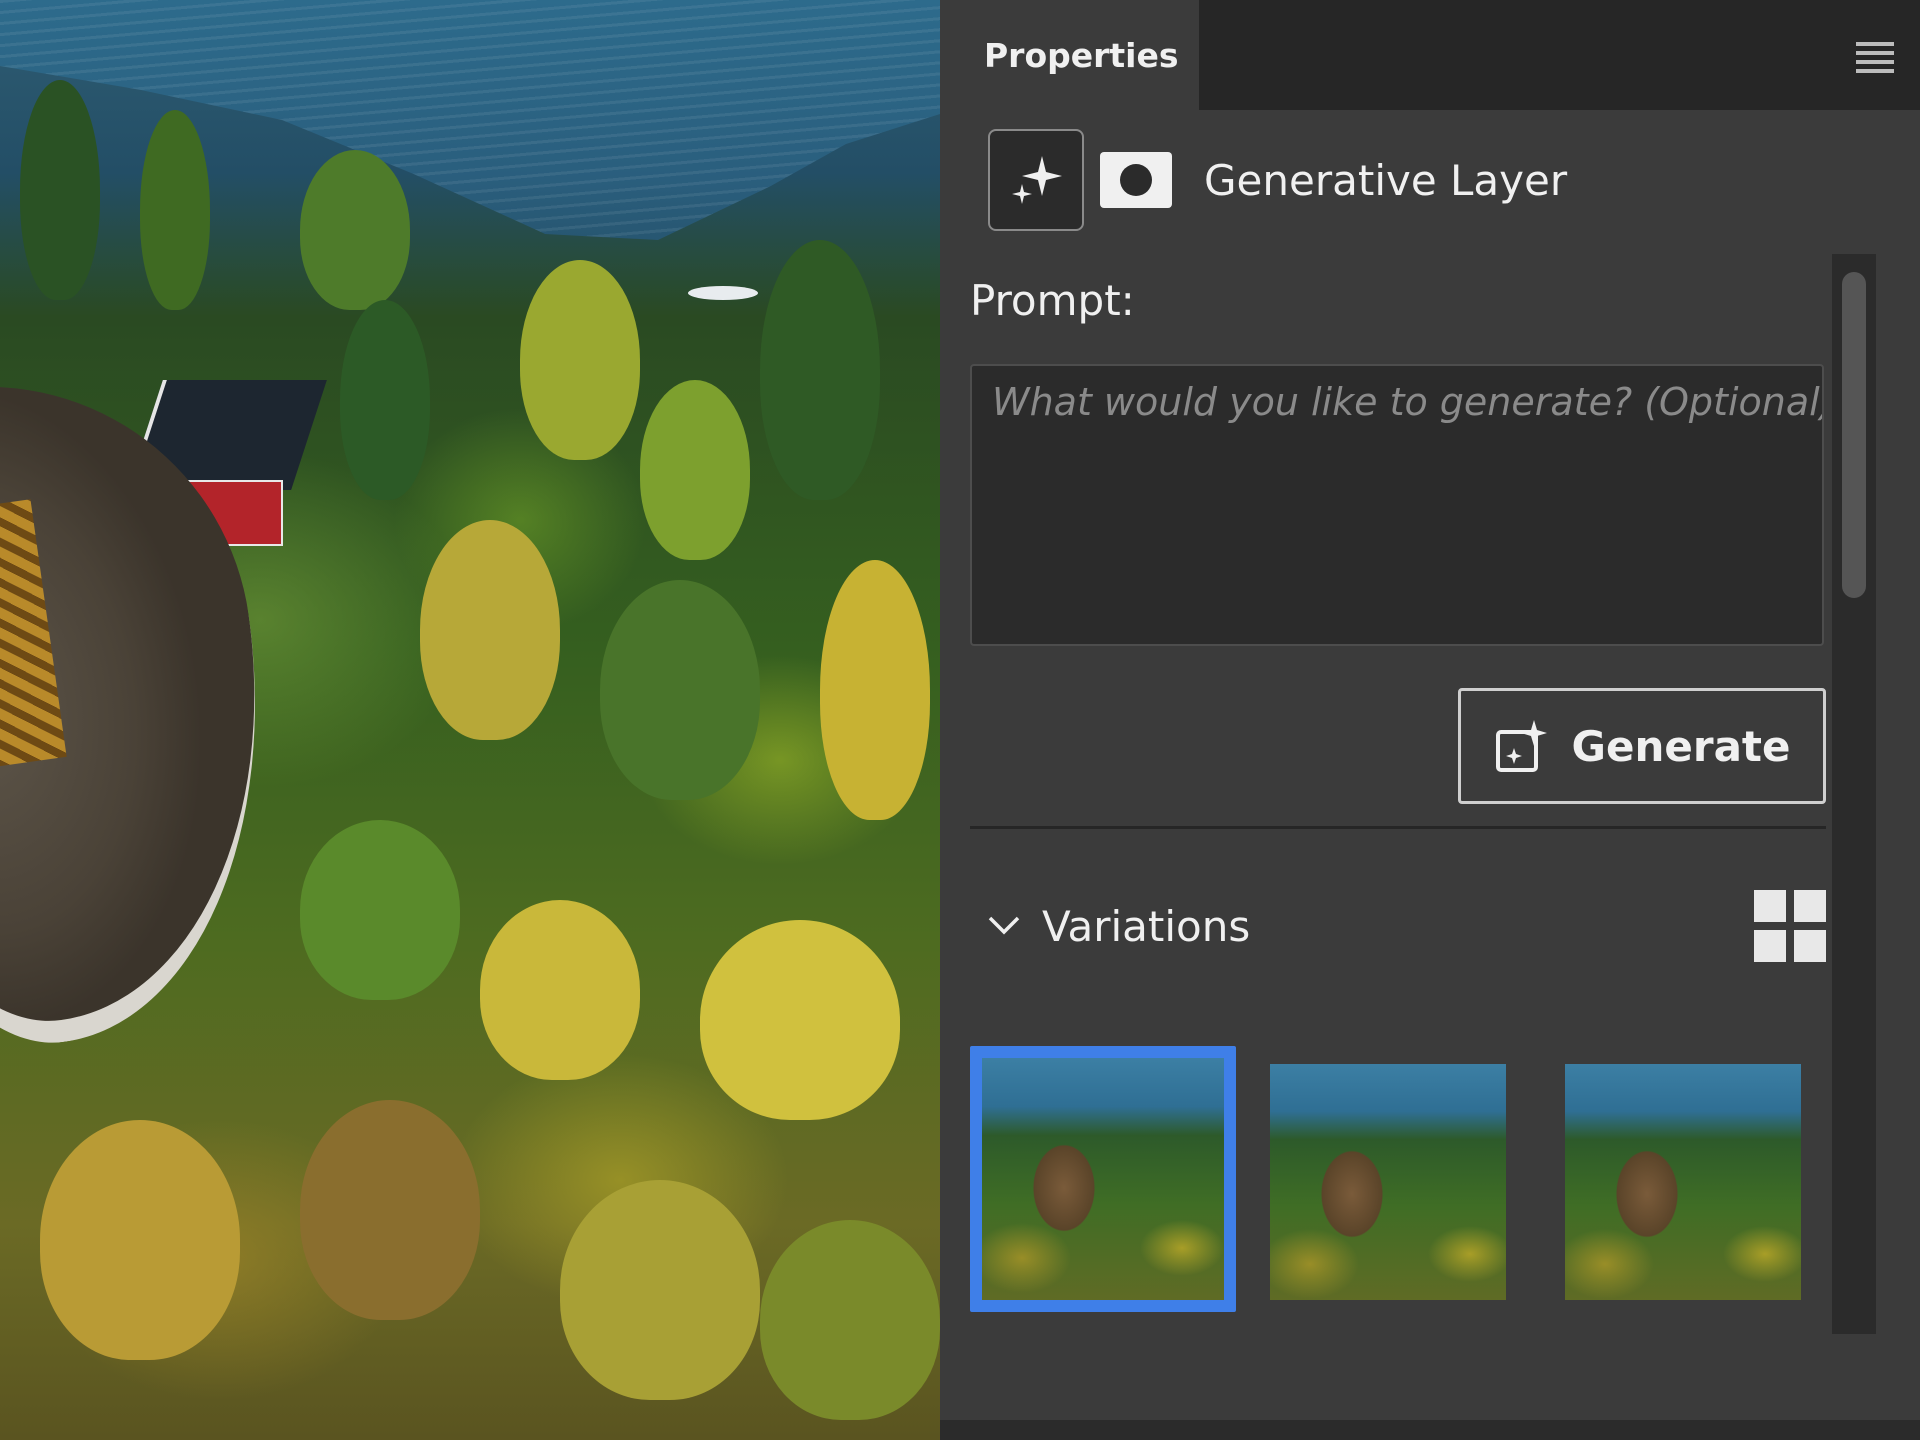  I want to click on boat, so click(723, 293).